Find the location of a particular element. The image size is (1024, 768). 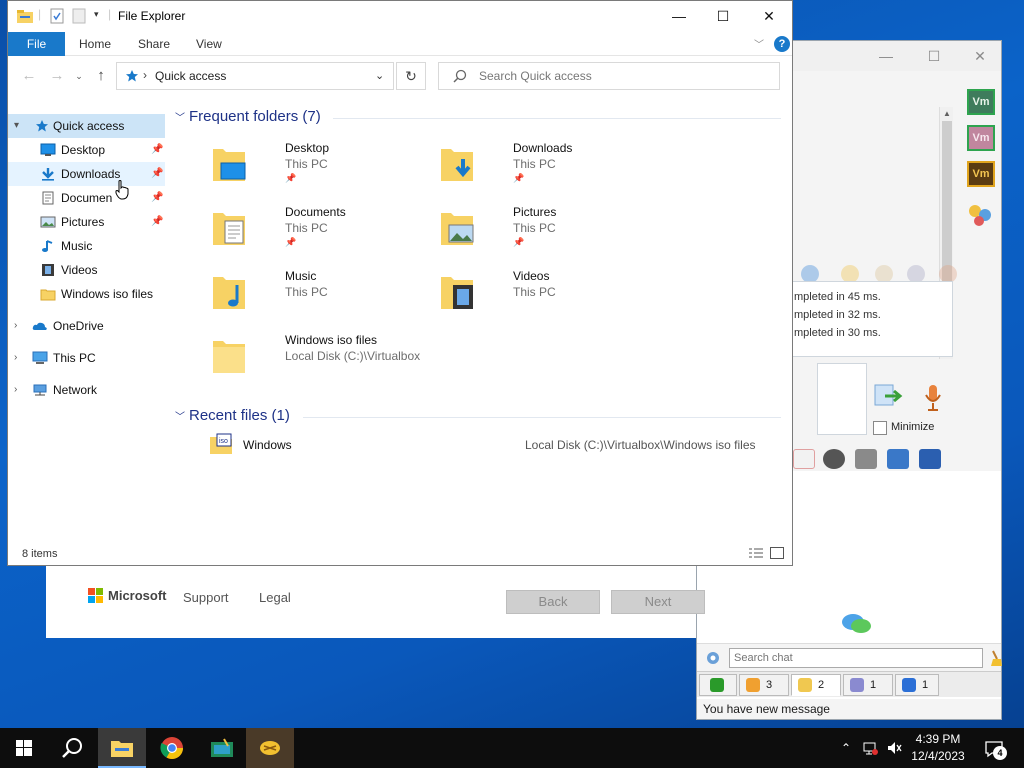

tab-contacts: 3 is located at coordinates (764, 685).